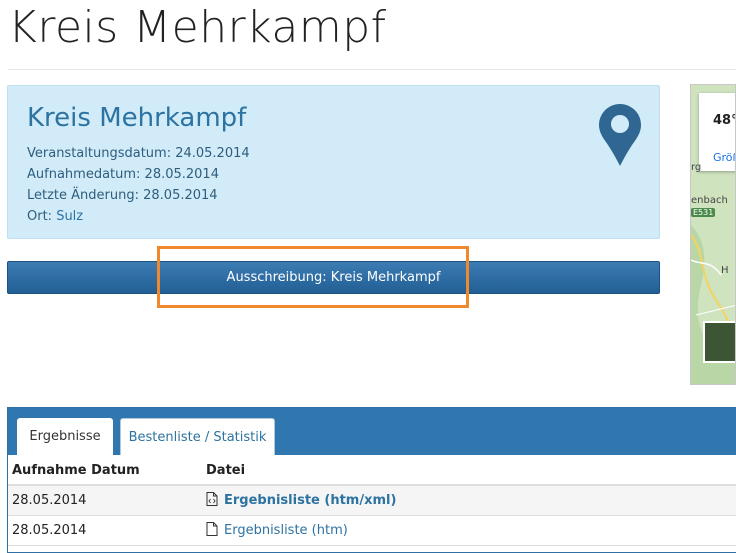 Image resolution: width=736 pixels, height=553 pixels. I want to click on table-row: 28.05.2014 Ergebnisliste (htm/xml), so click(372, 501).